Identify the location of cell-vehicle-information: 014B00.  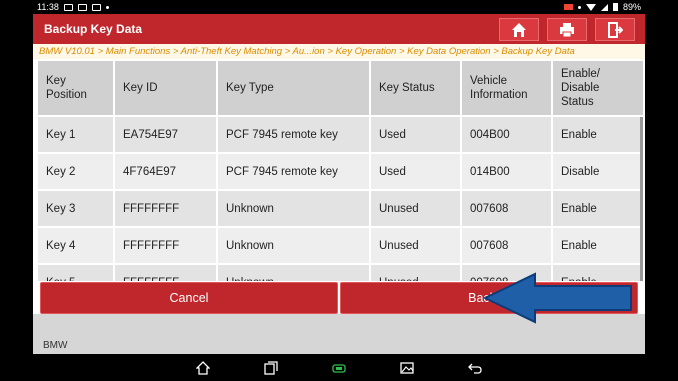
(506, 171).